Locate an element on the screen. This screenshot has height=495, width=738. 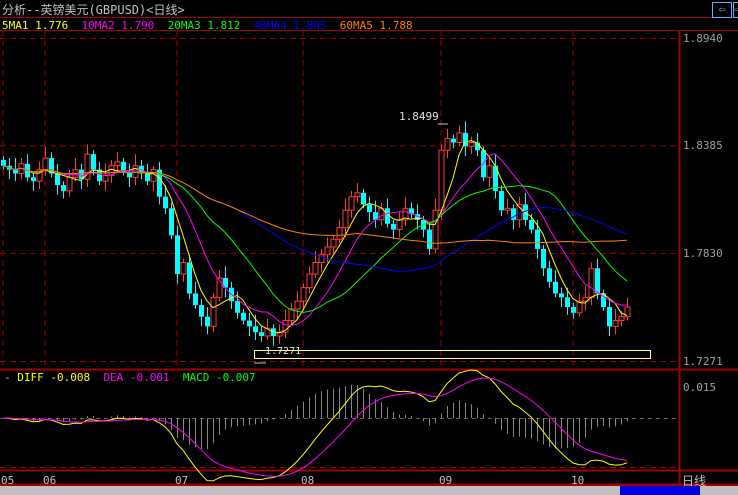
window-title: 分析--英镑美元(GBPUSD)<日线> is located at coordinates (93, 10).